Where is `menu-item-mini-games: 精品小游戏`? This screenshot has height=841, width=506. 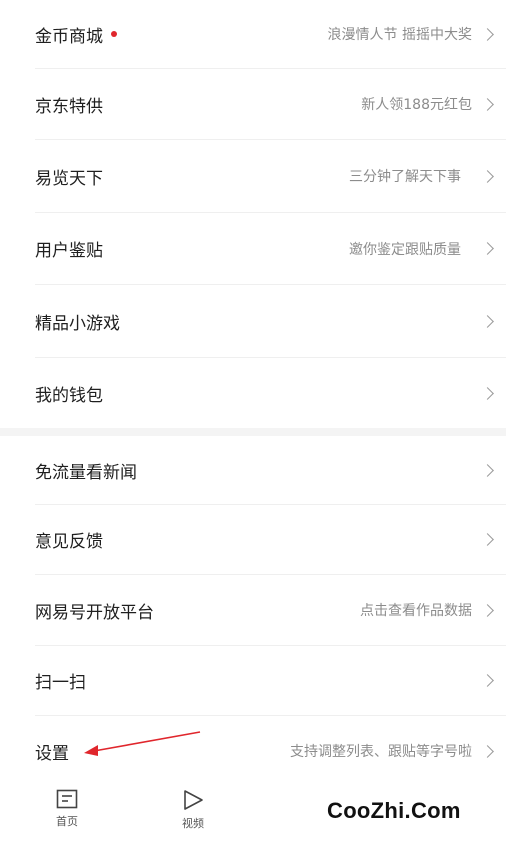 menu-item-mini-games: 精品小游戏 is located at coordinates (253, 321).